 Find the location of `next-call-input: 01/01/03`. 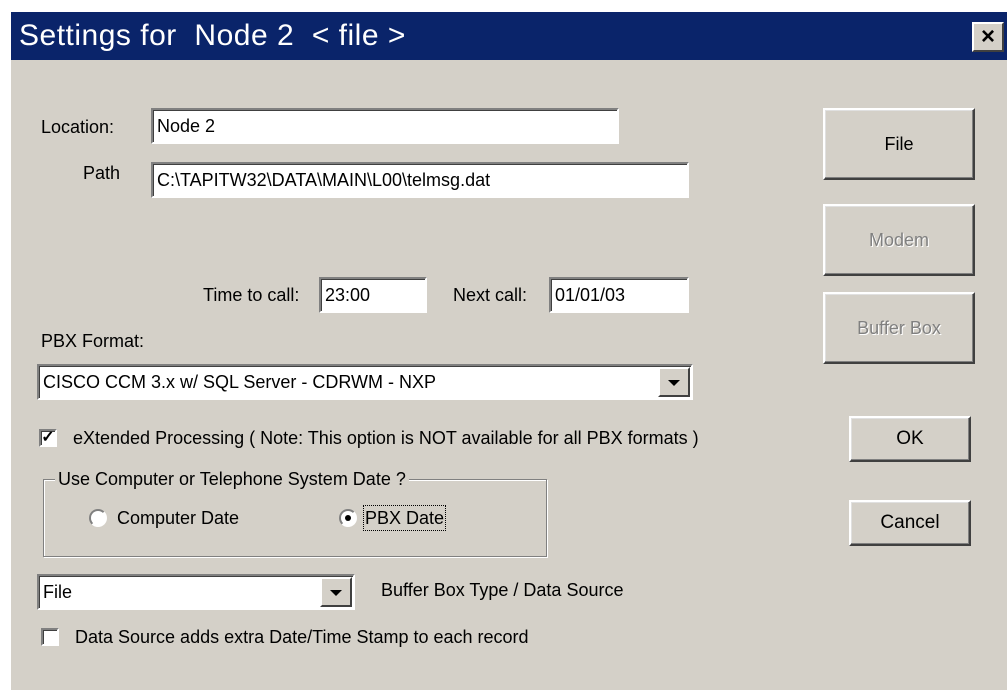

next-call-input: 01/01/03 is located at coordinates (619, 295).